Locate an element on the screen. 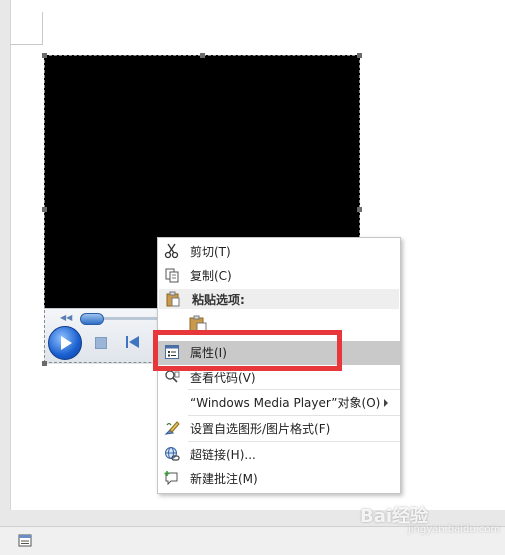 This screenshot has height=555, width=505. rewind-icon: ◀◀ is located at coordinates (66, 317).